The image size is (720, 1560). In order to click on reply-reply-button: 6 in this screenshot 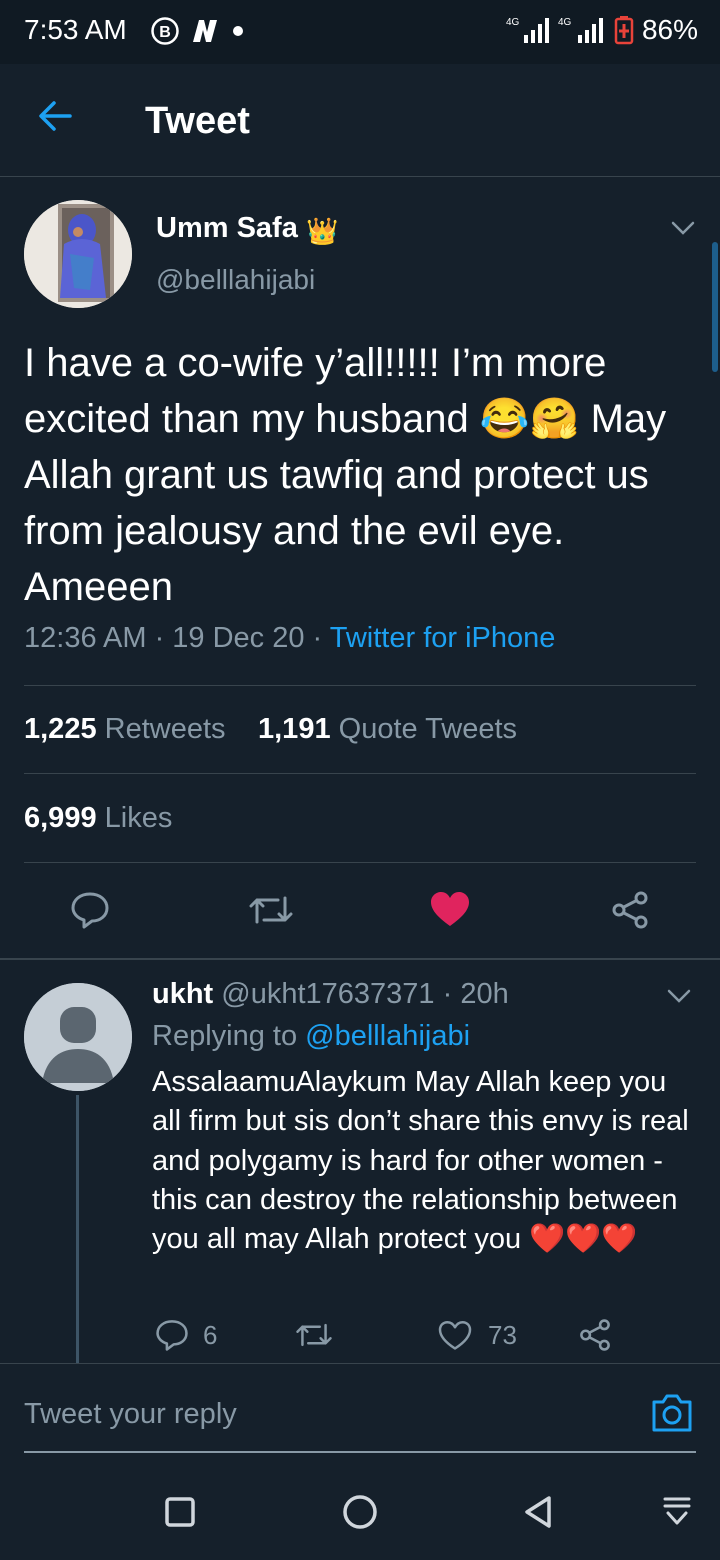, I will do `click(186, 1335)`.